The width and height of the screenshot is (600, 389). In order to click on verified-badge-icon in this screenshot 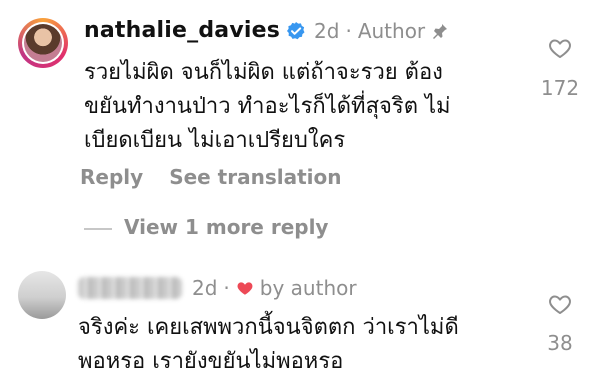, I will do `click(296, 31)`.